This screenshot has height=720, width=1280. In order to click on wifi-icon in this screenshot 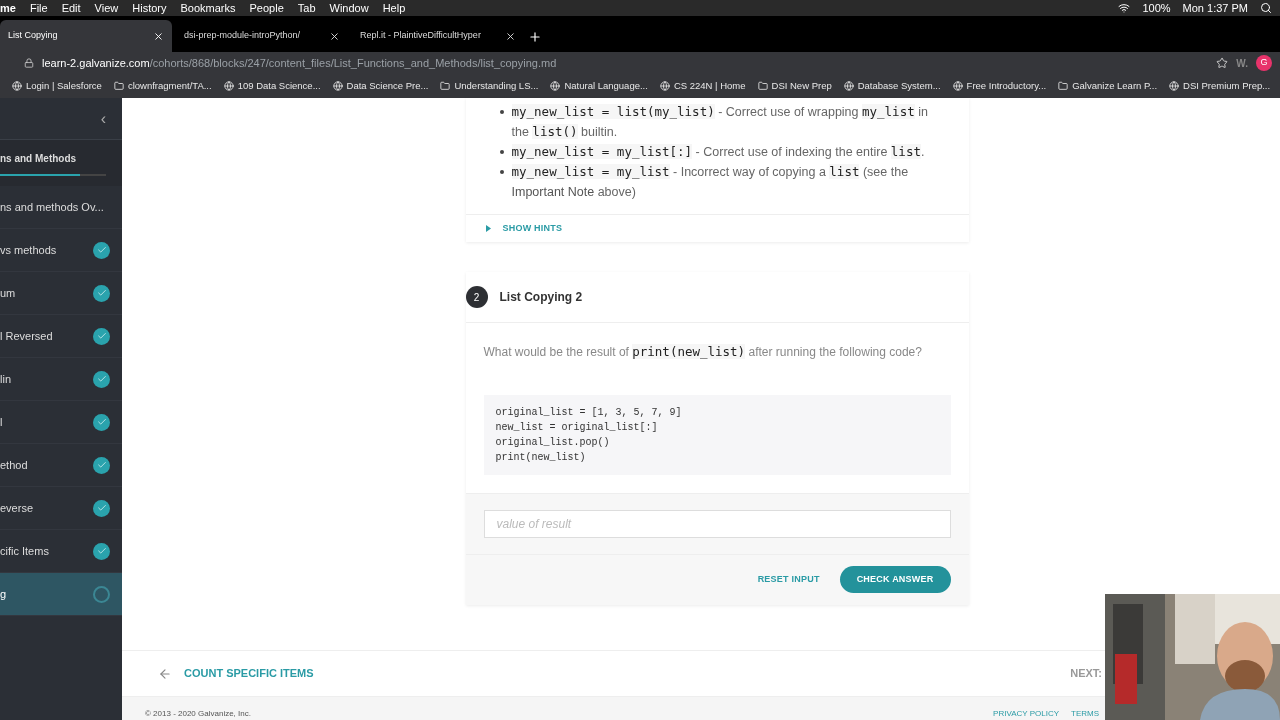, I will do `click(1124, 8)`.